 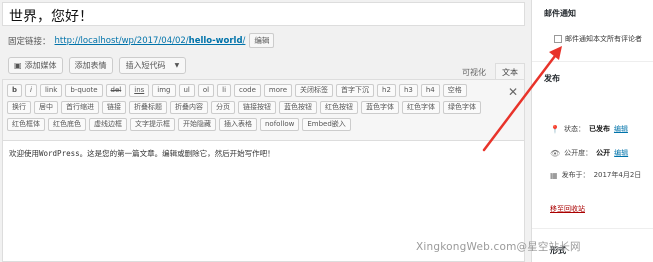 What do you see at coordinates (513, 92) in the screenshot?
I see `fullscreen-icon: ✕` at bounding box center [513, 92].